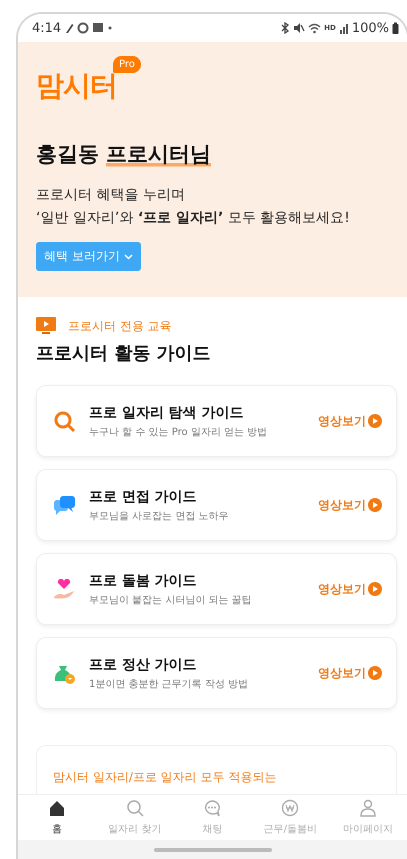 This screenshot has width=407, height=859. What do you see at coordinates (343, 28) in the screenshot?
I see `signal-icon` at bounding box center [343, 28].